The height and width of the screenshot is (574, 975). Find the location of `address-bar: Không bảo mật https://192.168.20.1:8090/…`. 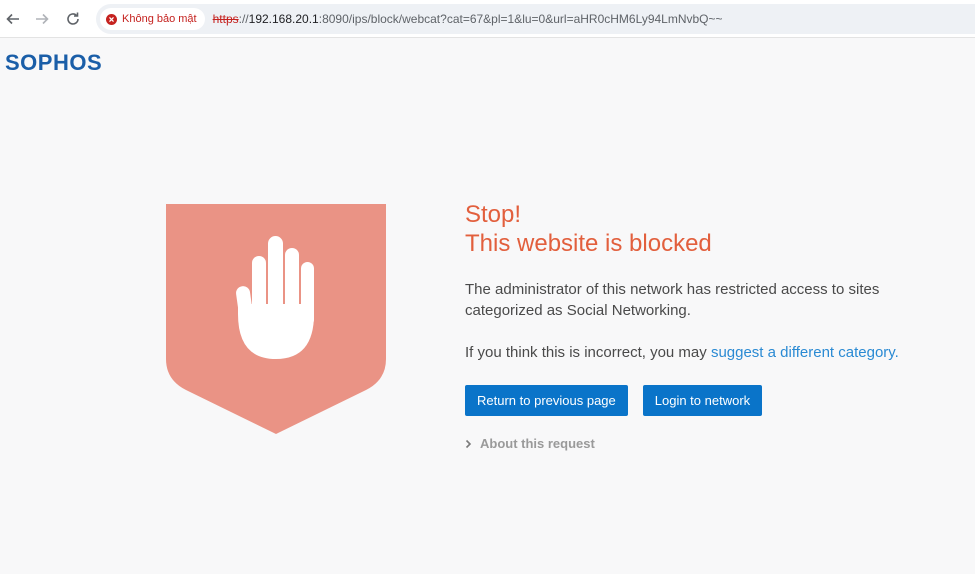

address-bar: Không bảo mật https://192.168.20.1:8090/… is located at coordinates (535, 19).